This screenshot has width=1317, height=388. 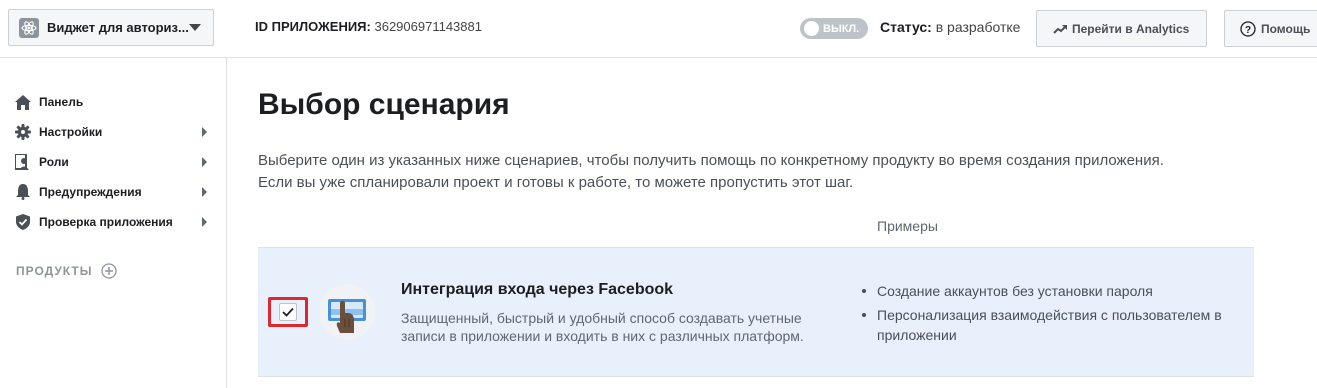 What do you see at coordinates (29, 27) in the screenshot?
I see `react-icon` at bounding box center [29, 27].